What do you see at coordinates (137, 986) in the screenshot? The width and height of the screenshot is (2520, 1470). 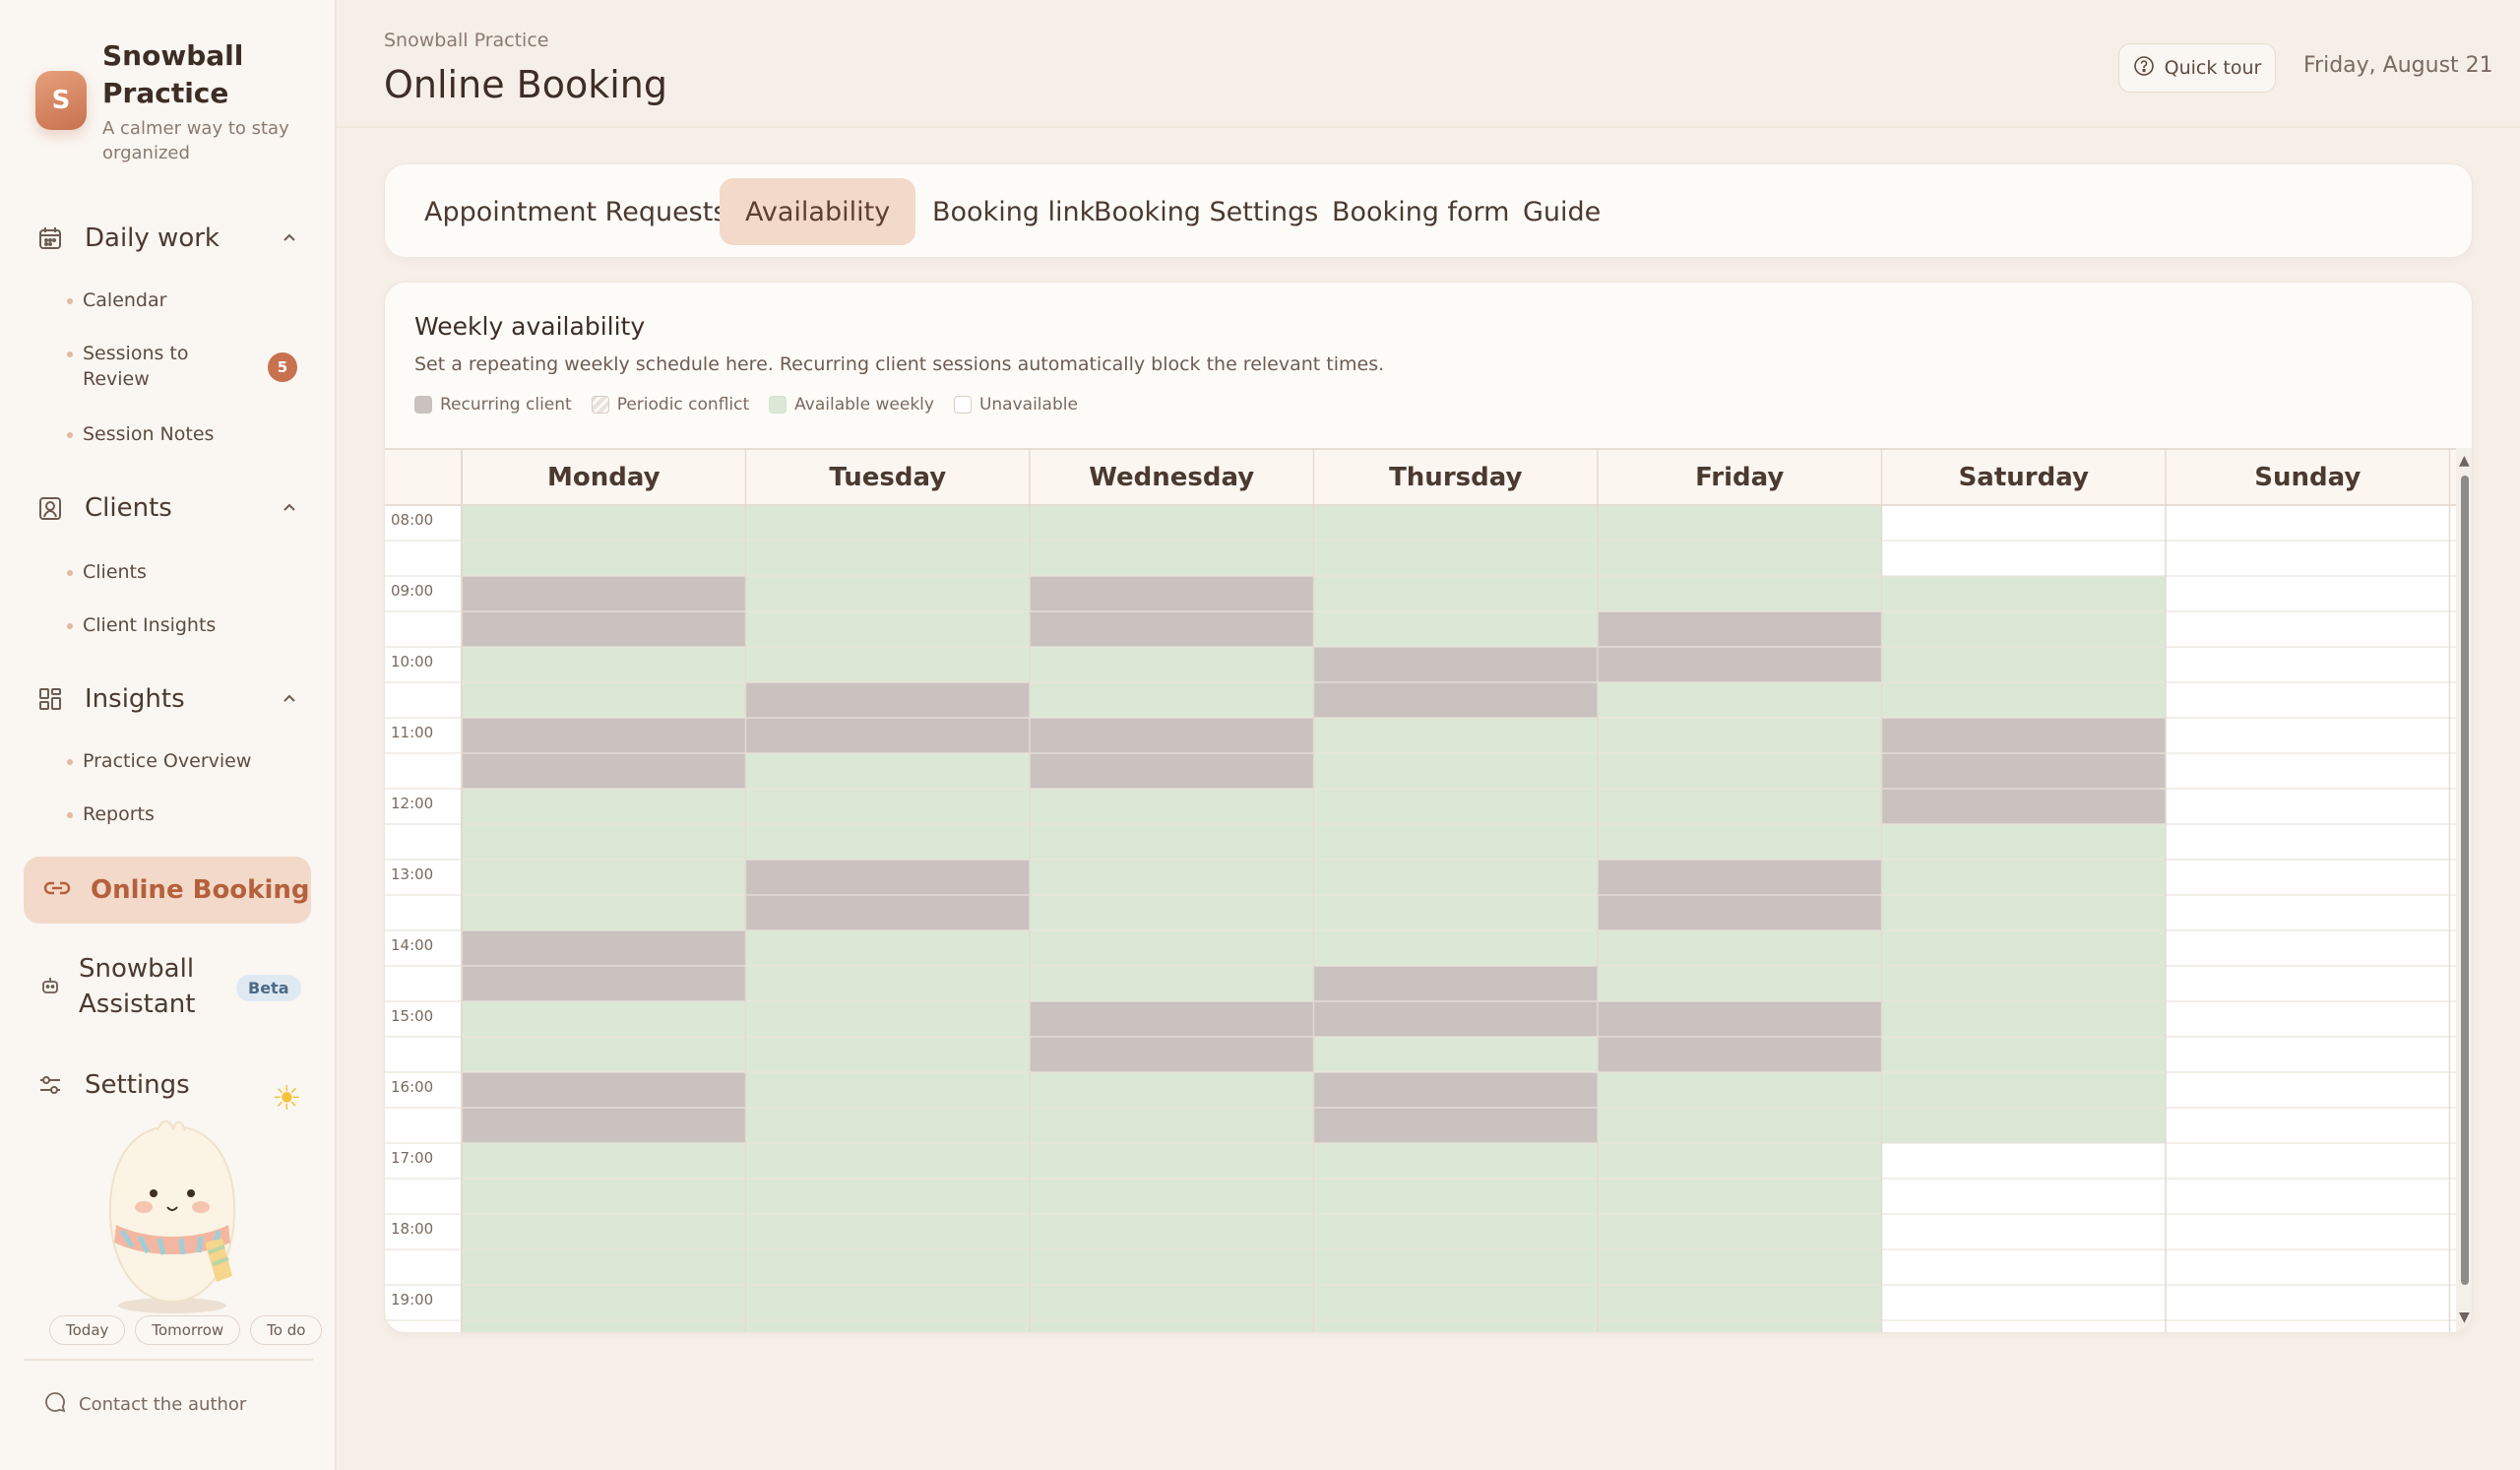 I see `sidebar-item-label: Snowball Assistant` at bounding box center [137, 986].